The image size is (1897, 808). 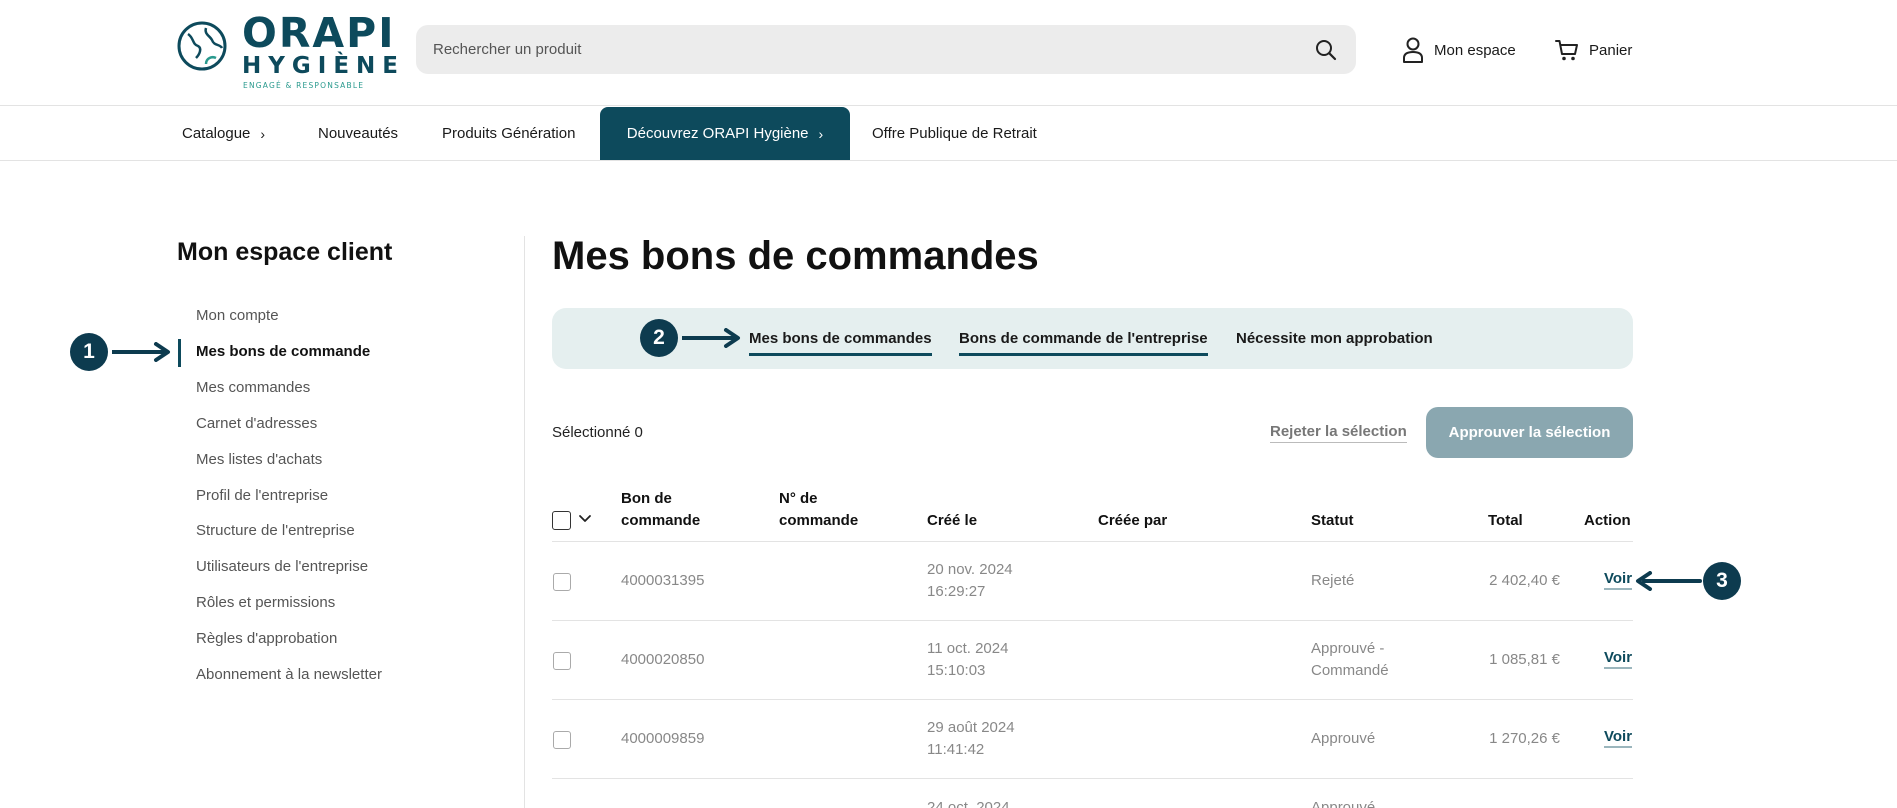 I want to click on created-time: 15:10:03, so click(x=956, y=670).